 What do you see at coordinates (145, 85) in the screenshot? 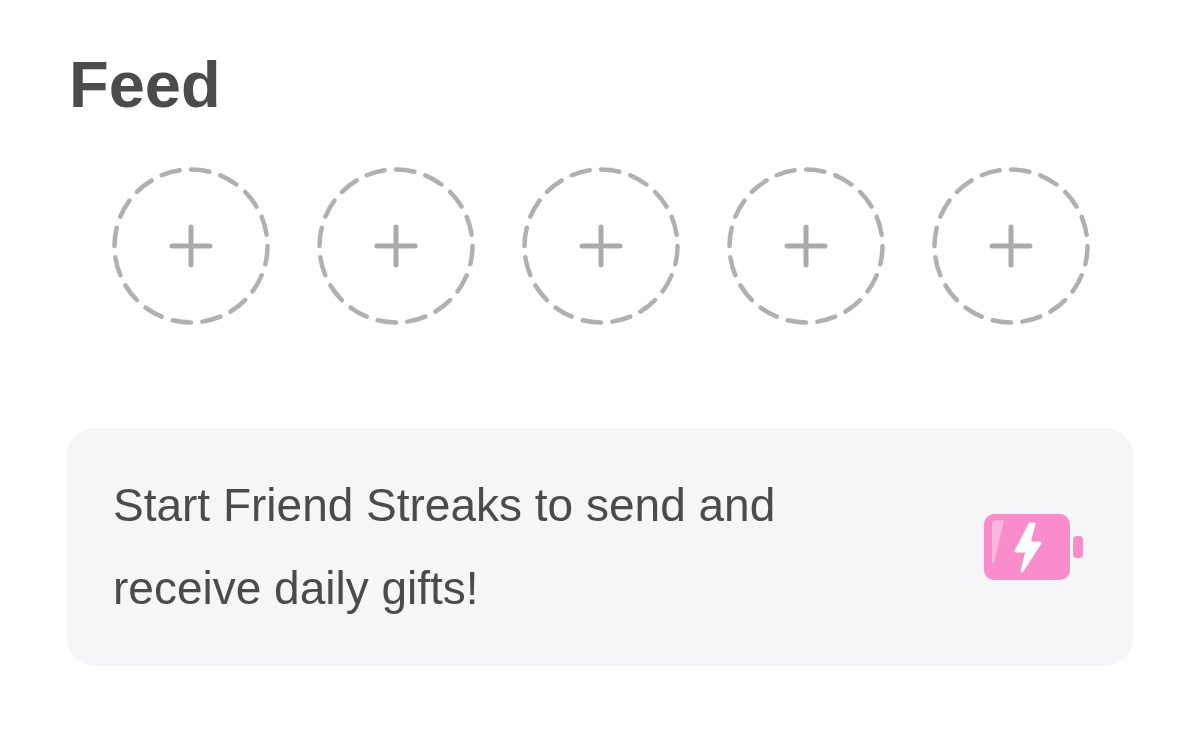
I see `section-title: Feed` at bounding box center [145, 85].